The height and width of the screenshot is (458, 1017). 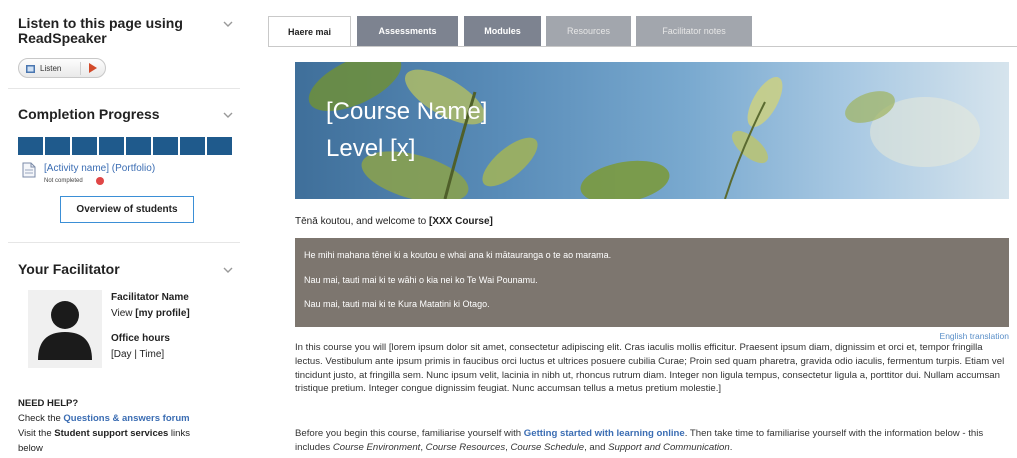 I want to click on listen-button: Listen, so click(x=62, y=68).